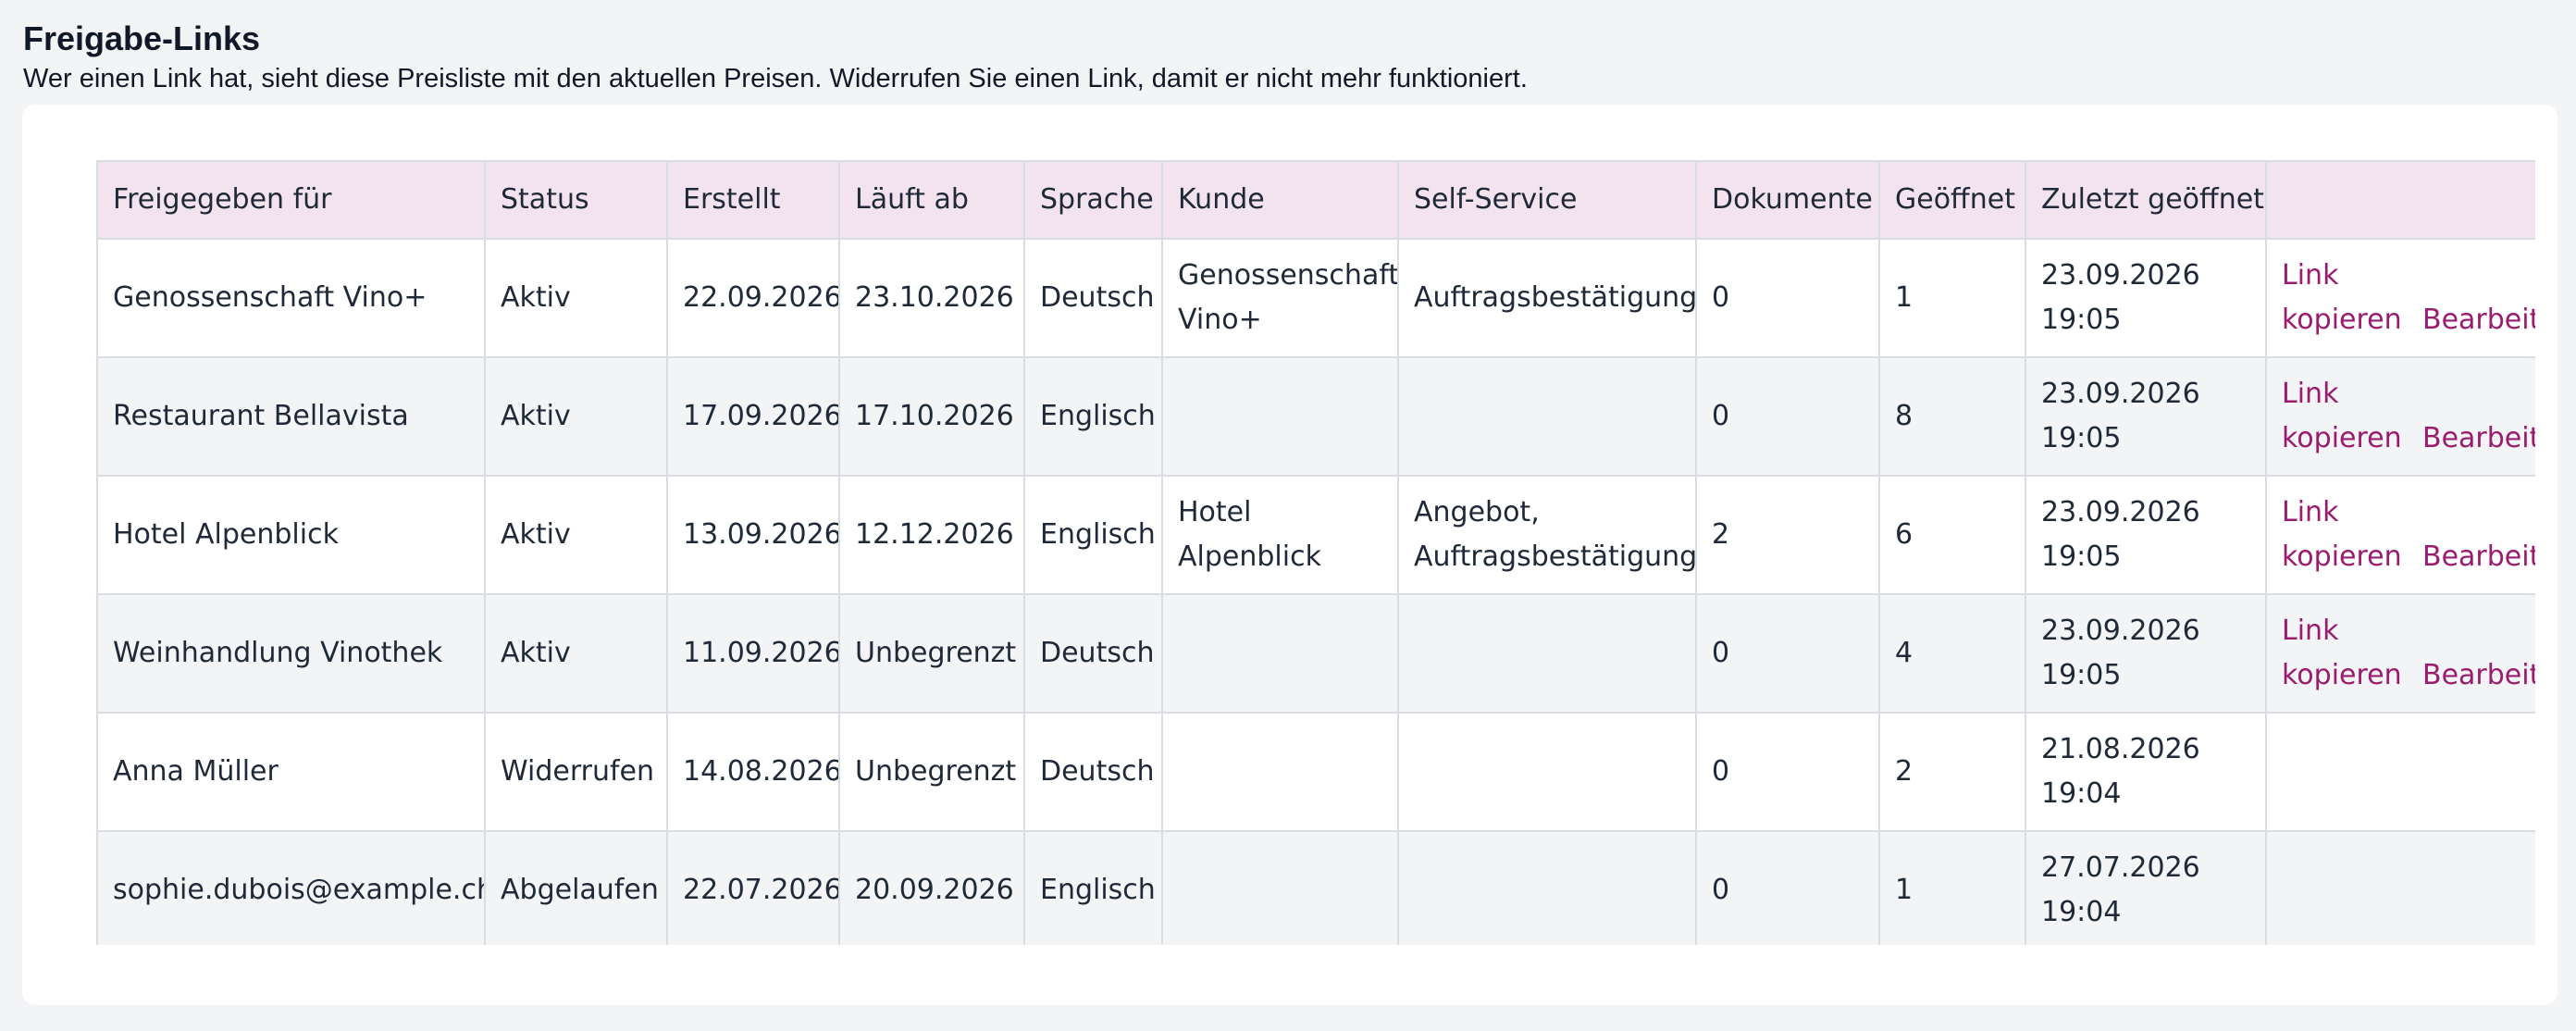 The height and width of the screenshot is (1031, 2576). What do you see at coordinates (932, 887) in the screenshot?
I see `cell-expires: 20.09.2026` at bounding box center [932, 887].